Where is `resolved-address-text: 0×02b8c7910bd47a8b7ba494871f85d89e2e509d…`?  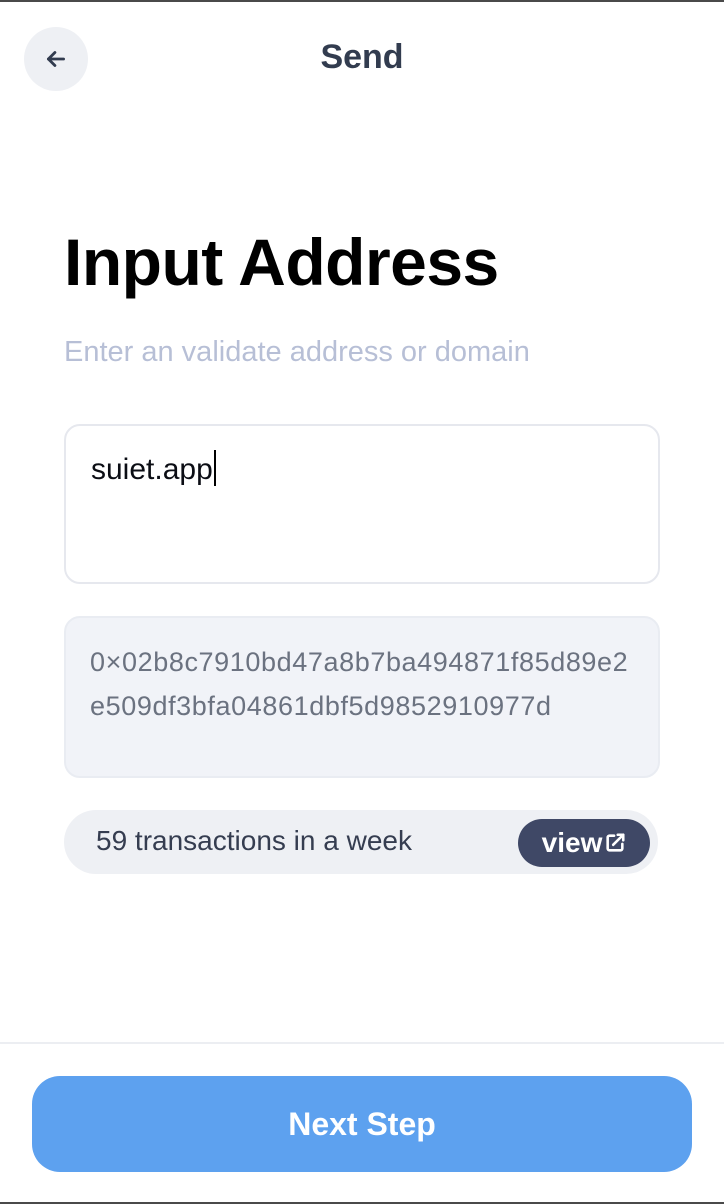 resolved-address-text: 0×02b8c7910bd47a8b7ba494871f85d89e2e509d… is located at coordinates (359, 684).